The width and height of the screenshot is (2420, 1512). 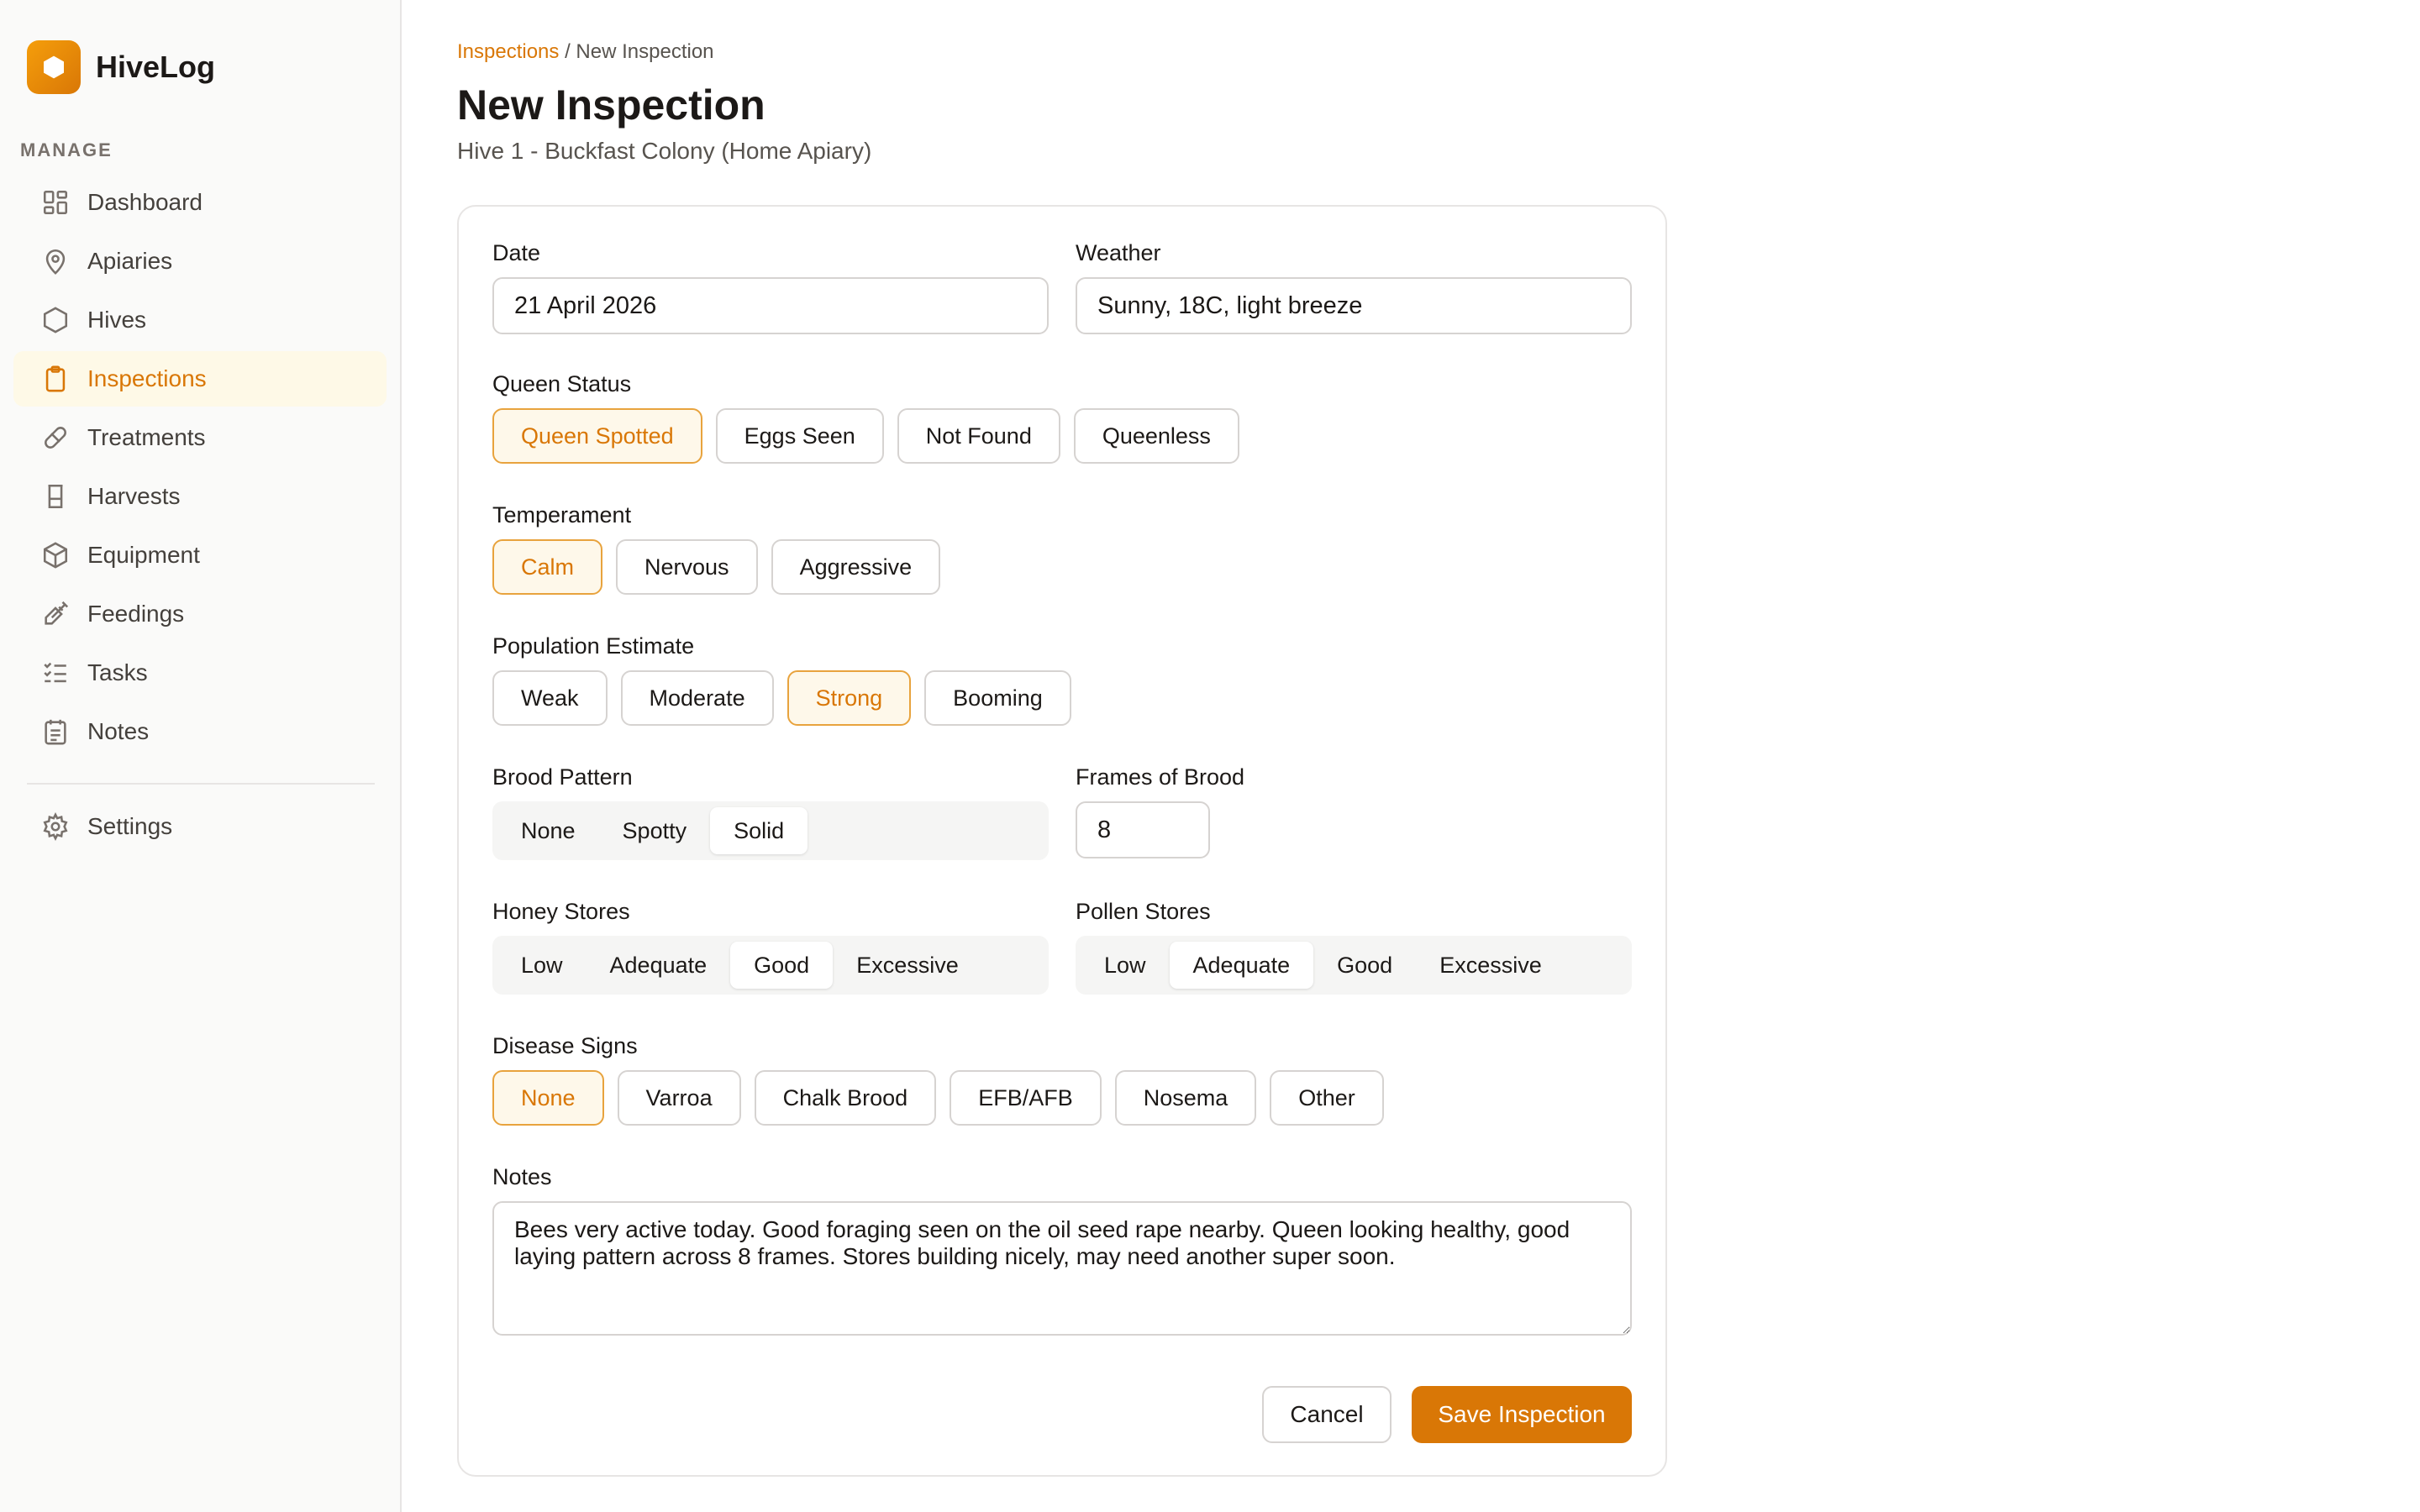 I want to click on sidebar-item-hives: Hives, so click(x=200, y=320).